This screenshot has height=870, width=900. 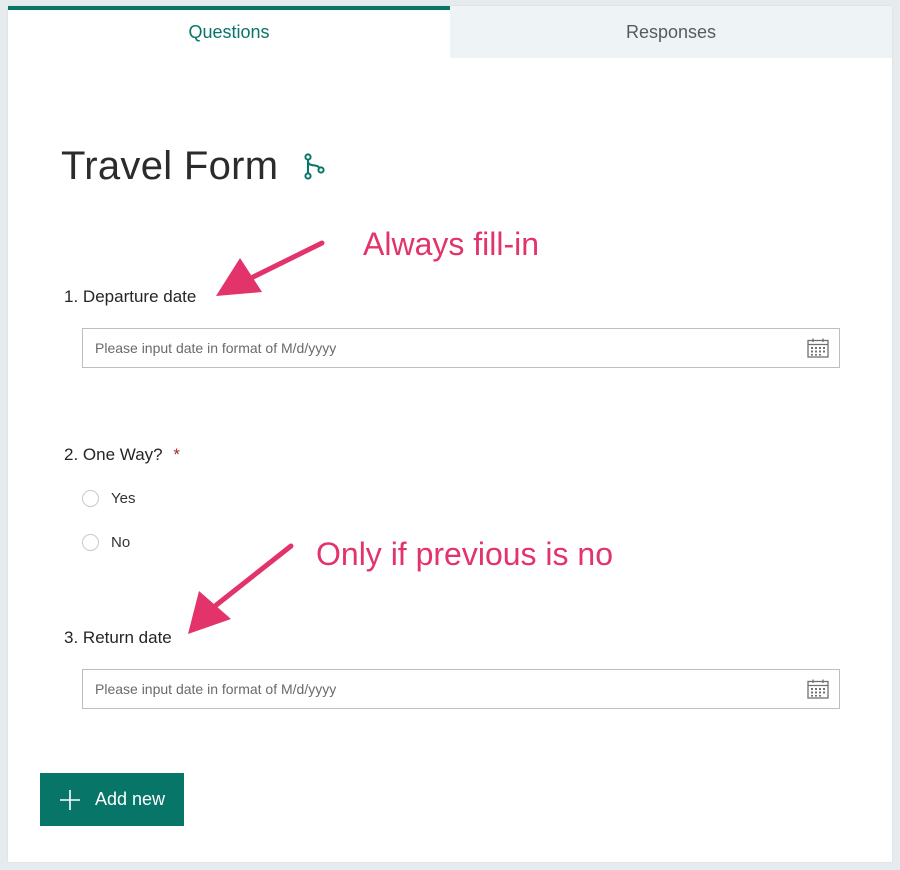 What do you see at coordinates (229, 32) in the screenshot?
I see `tab-questions: Questions` at bounding box center [229, 32].